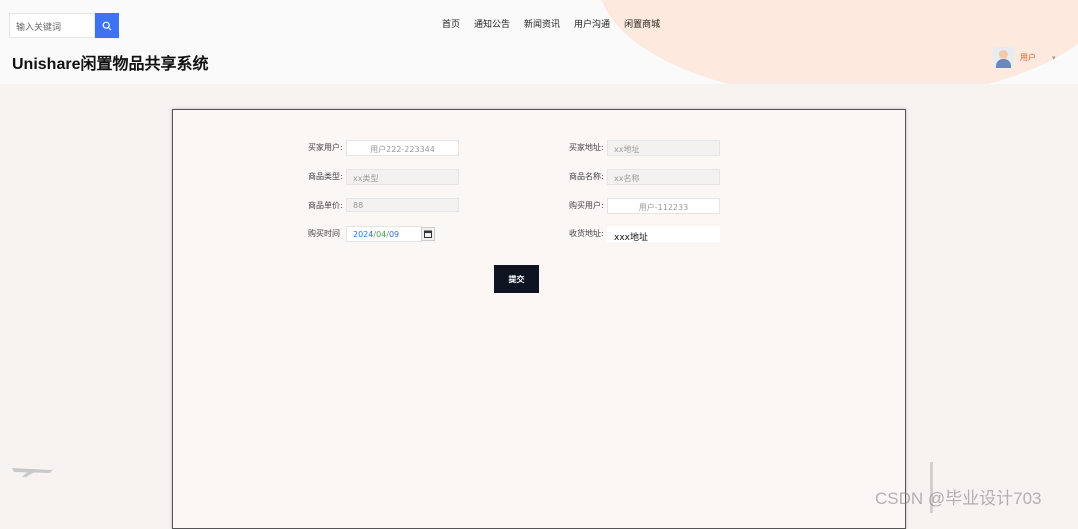 The height and width of the screenshot is (529, 1078). Describe the element at coordinates (958, 498) in the screenshot. I see `watermark: CSDN @毕业设计703` at that location.